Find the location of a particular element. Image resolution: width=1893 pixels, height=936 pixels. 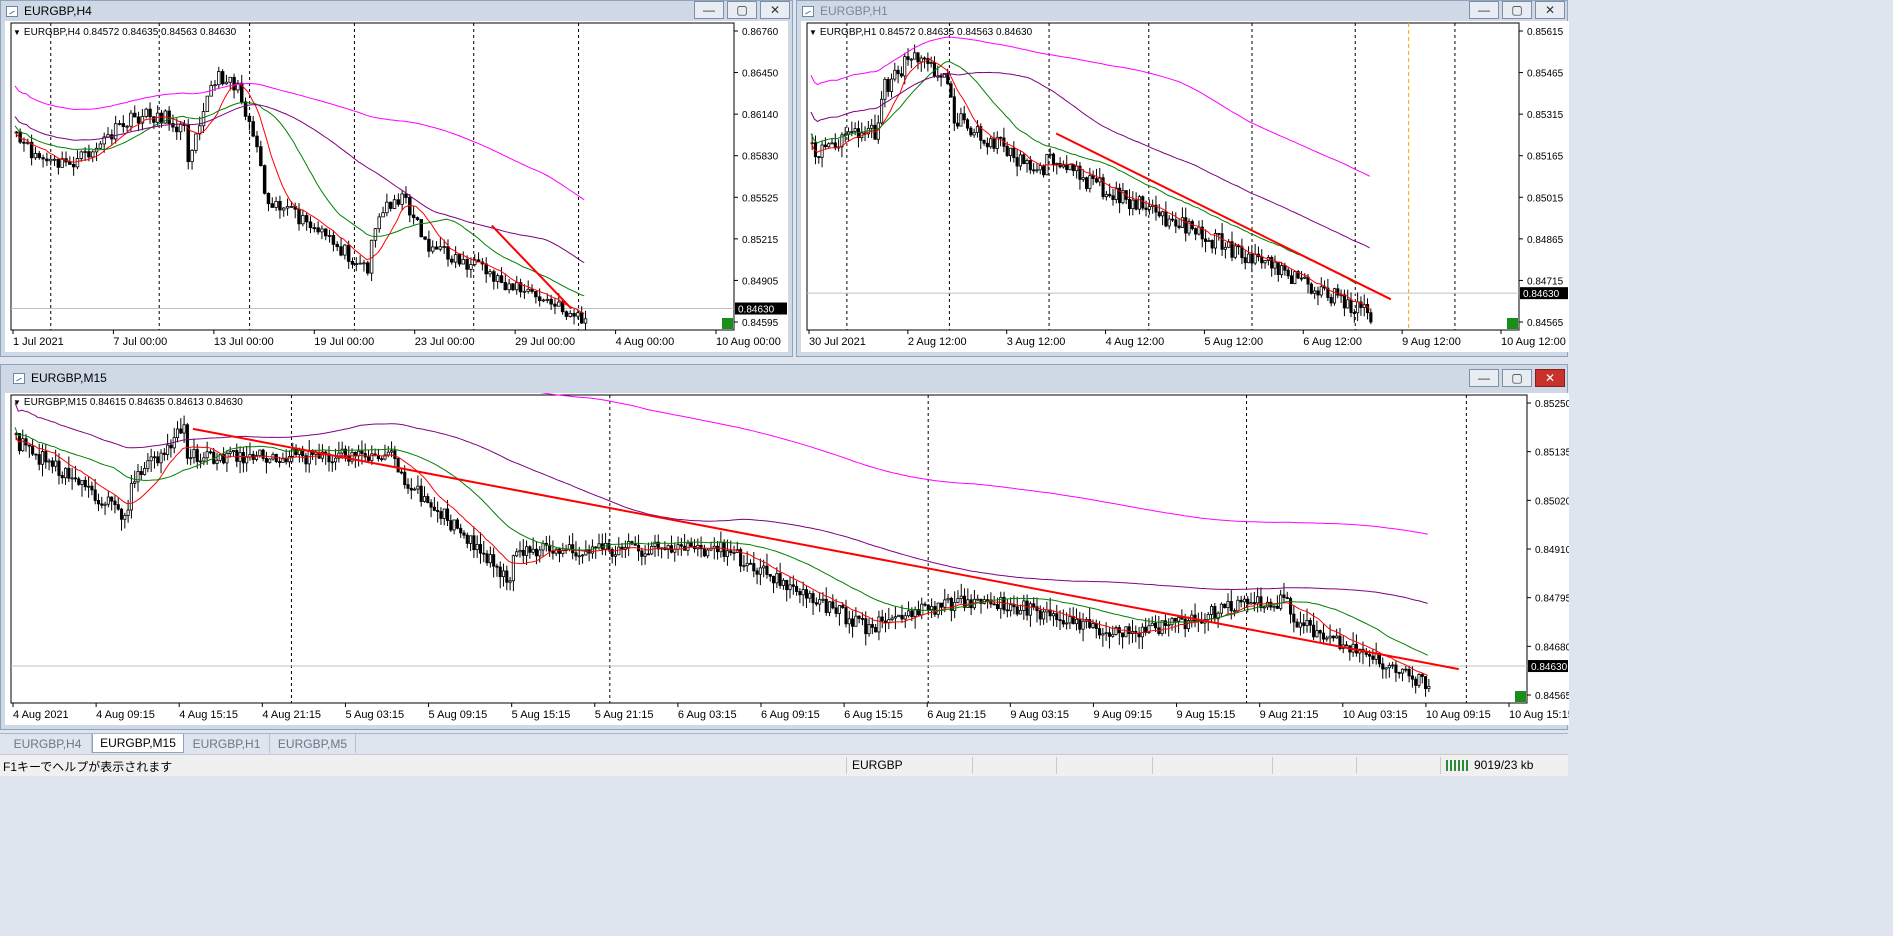

tab-eurgbp-h1: EURGBP,H1 is located at coordinates (227, 743).